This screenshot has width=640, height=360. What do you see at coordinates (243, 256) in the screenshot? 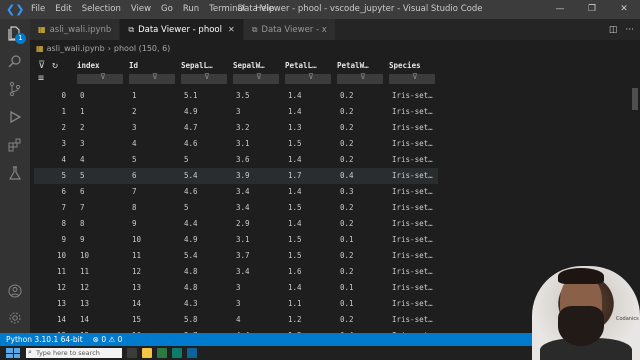
I see `table-cell: 3.7` at bounding box center [243, 256].